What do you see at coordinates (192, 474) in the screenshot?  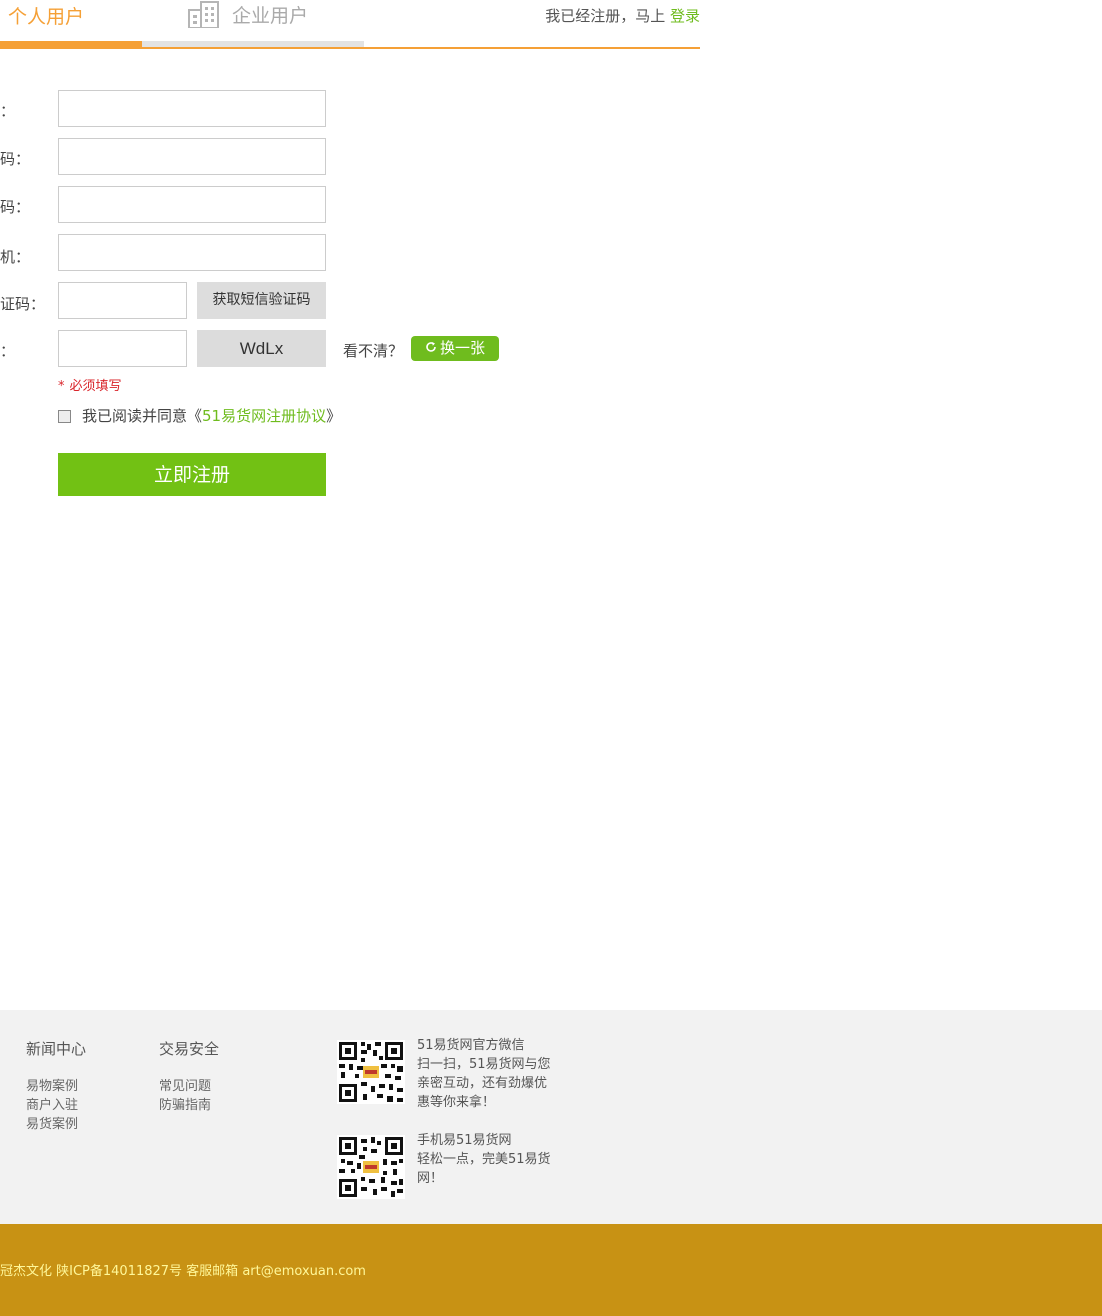 I see `register-button: 立即注册` at bounding box center [192, 474].